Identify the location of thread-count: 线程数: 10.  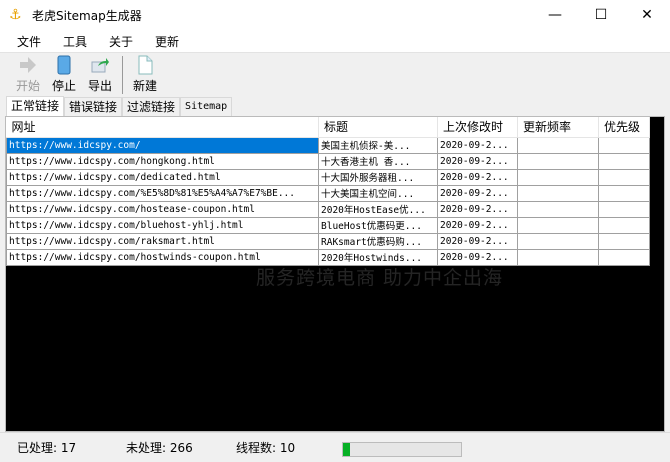
(266, 448).